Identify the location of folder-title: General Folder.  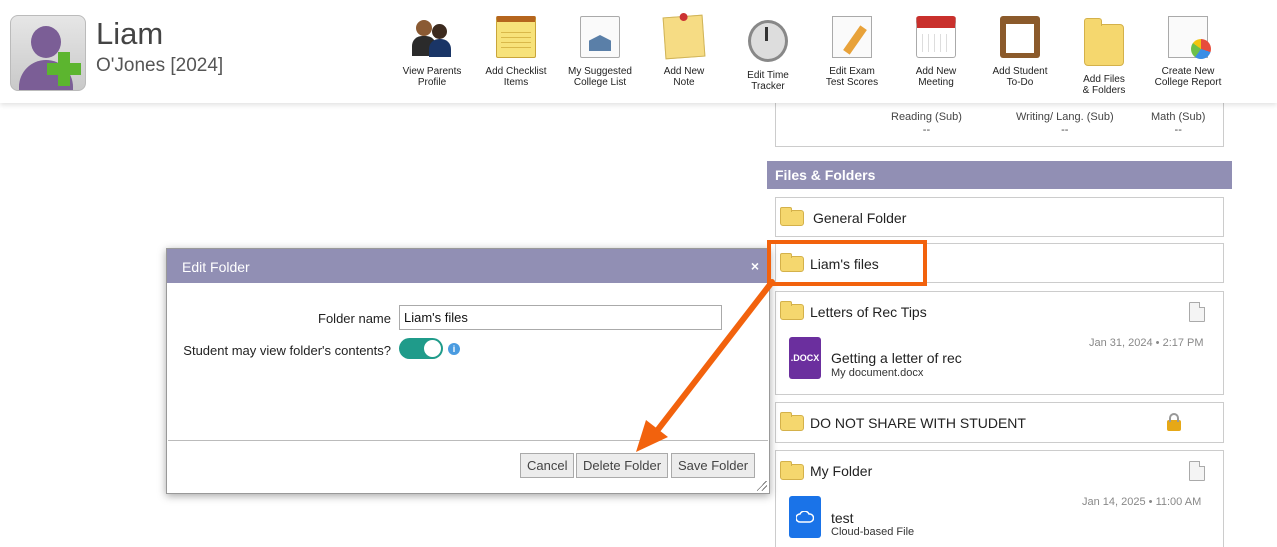
(860, 218).